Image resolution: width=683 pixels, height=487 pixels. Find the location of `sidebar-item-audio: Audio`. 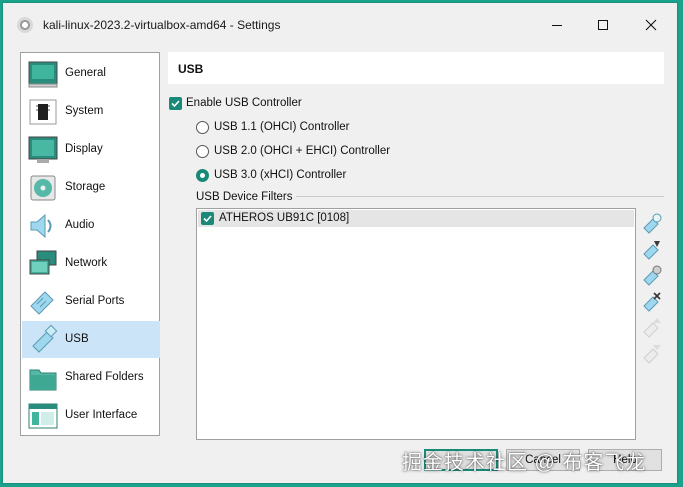

sidebar-item-audio: Audio is located at coordinates (91, 225).